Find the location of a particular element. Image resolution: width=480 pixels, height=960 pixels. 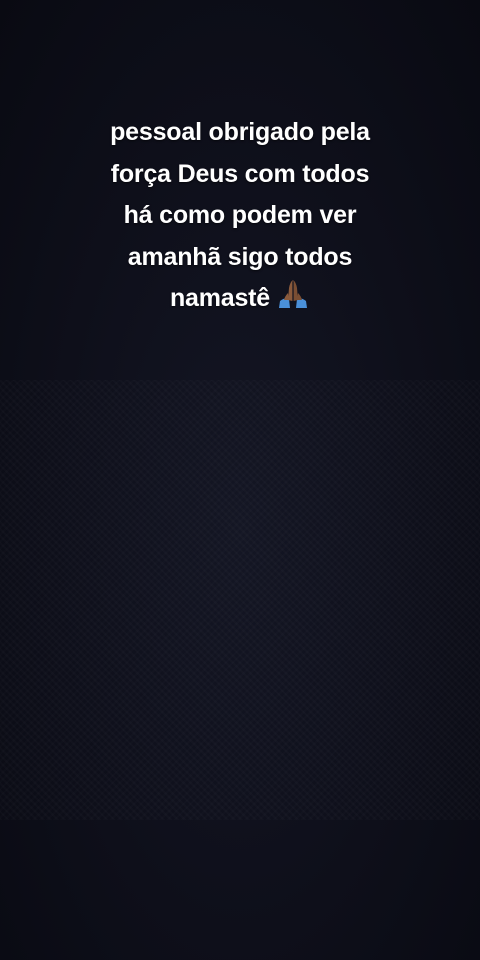

caption-line-5: namastê is located at coordinates (220, 298).